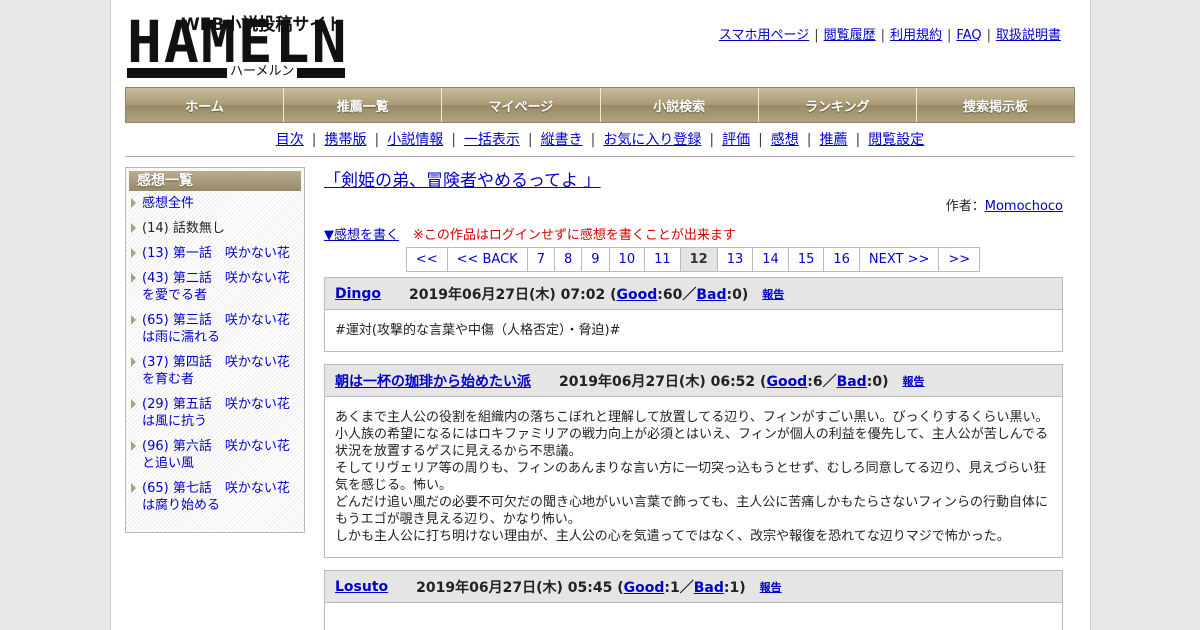 Image resolution: width=1200 pixels, height=630 pixels. What do you see at coordinates (1028, 35) in the screenshot?
I see `top-link: 取扱説明書` at bounding box center [1028, 35].